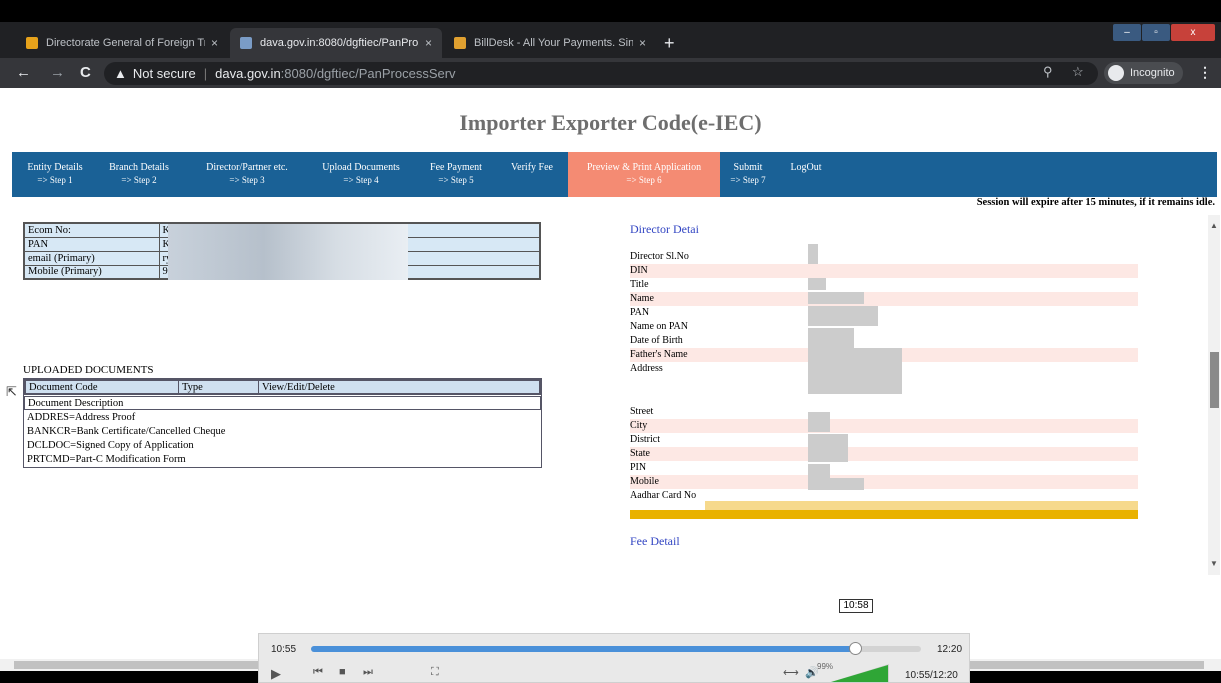 The image size is (1221, 683). I want to click on field-row: Name on PAN, so click(884, 327).